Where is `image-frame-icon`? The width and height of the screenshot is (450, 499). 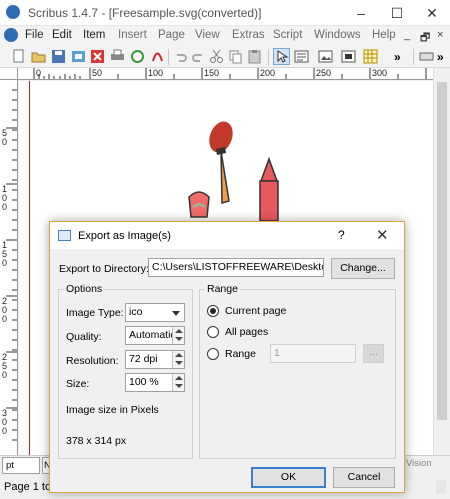 image-frame-icon is located at coordinates (325, 56).